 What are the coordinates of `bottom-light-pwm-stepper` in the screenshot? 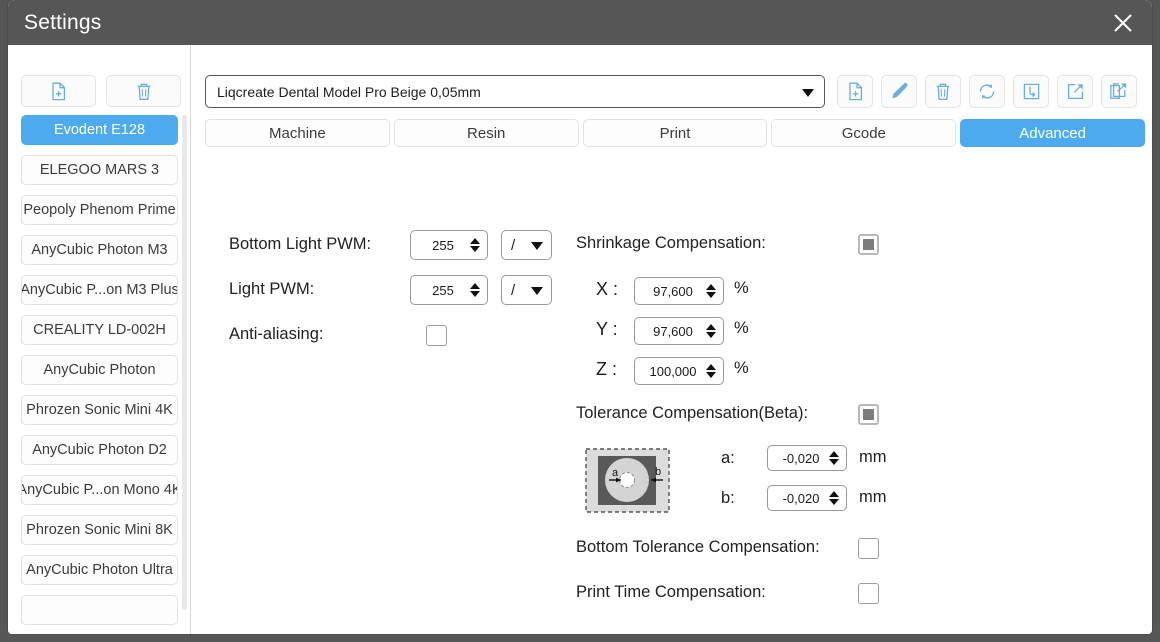 It's located at (475, 245).